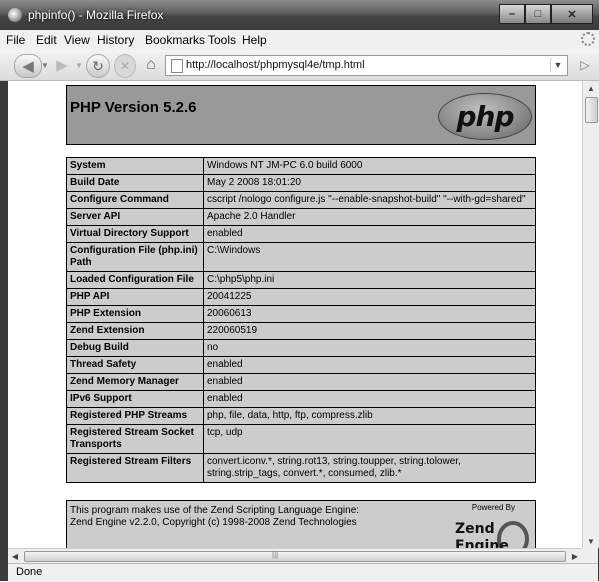  Describe the element at coordinates (369, 217) in the screenshot. I see `info-value-cell: Apache 2.0 Handler` at that location.